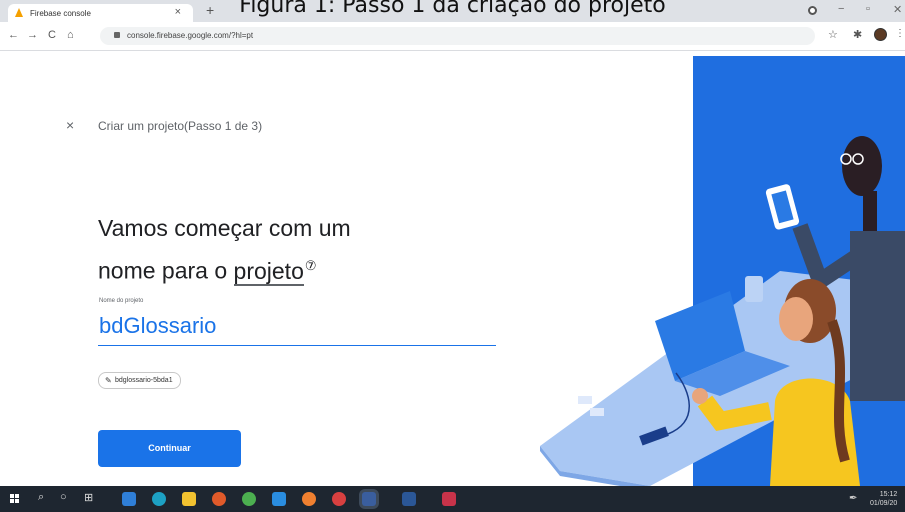 This screenshot has height=512, width=905. What do you see at coordinates (52, 35) in the screenshot?
I see `reload-button: C` at bounding box center [52, 35].